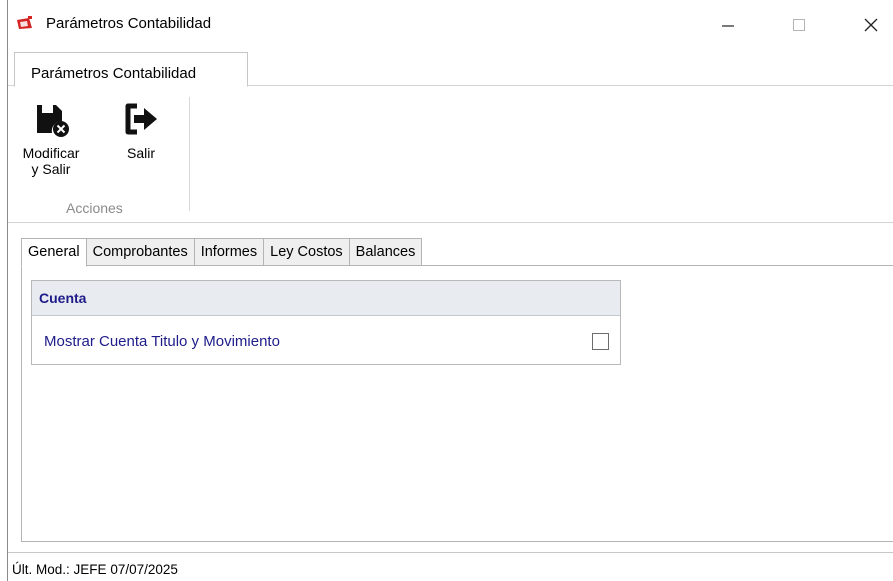  I want to click on ribbon-group-separator, so click(189, 154).